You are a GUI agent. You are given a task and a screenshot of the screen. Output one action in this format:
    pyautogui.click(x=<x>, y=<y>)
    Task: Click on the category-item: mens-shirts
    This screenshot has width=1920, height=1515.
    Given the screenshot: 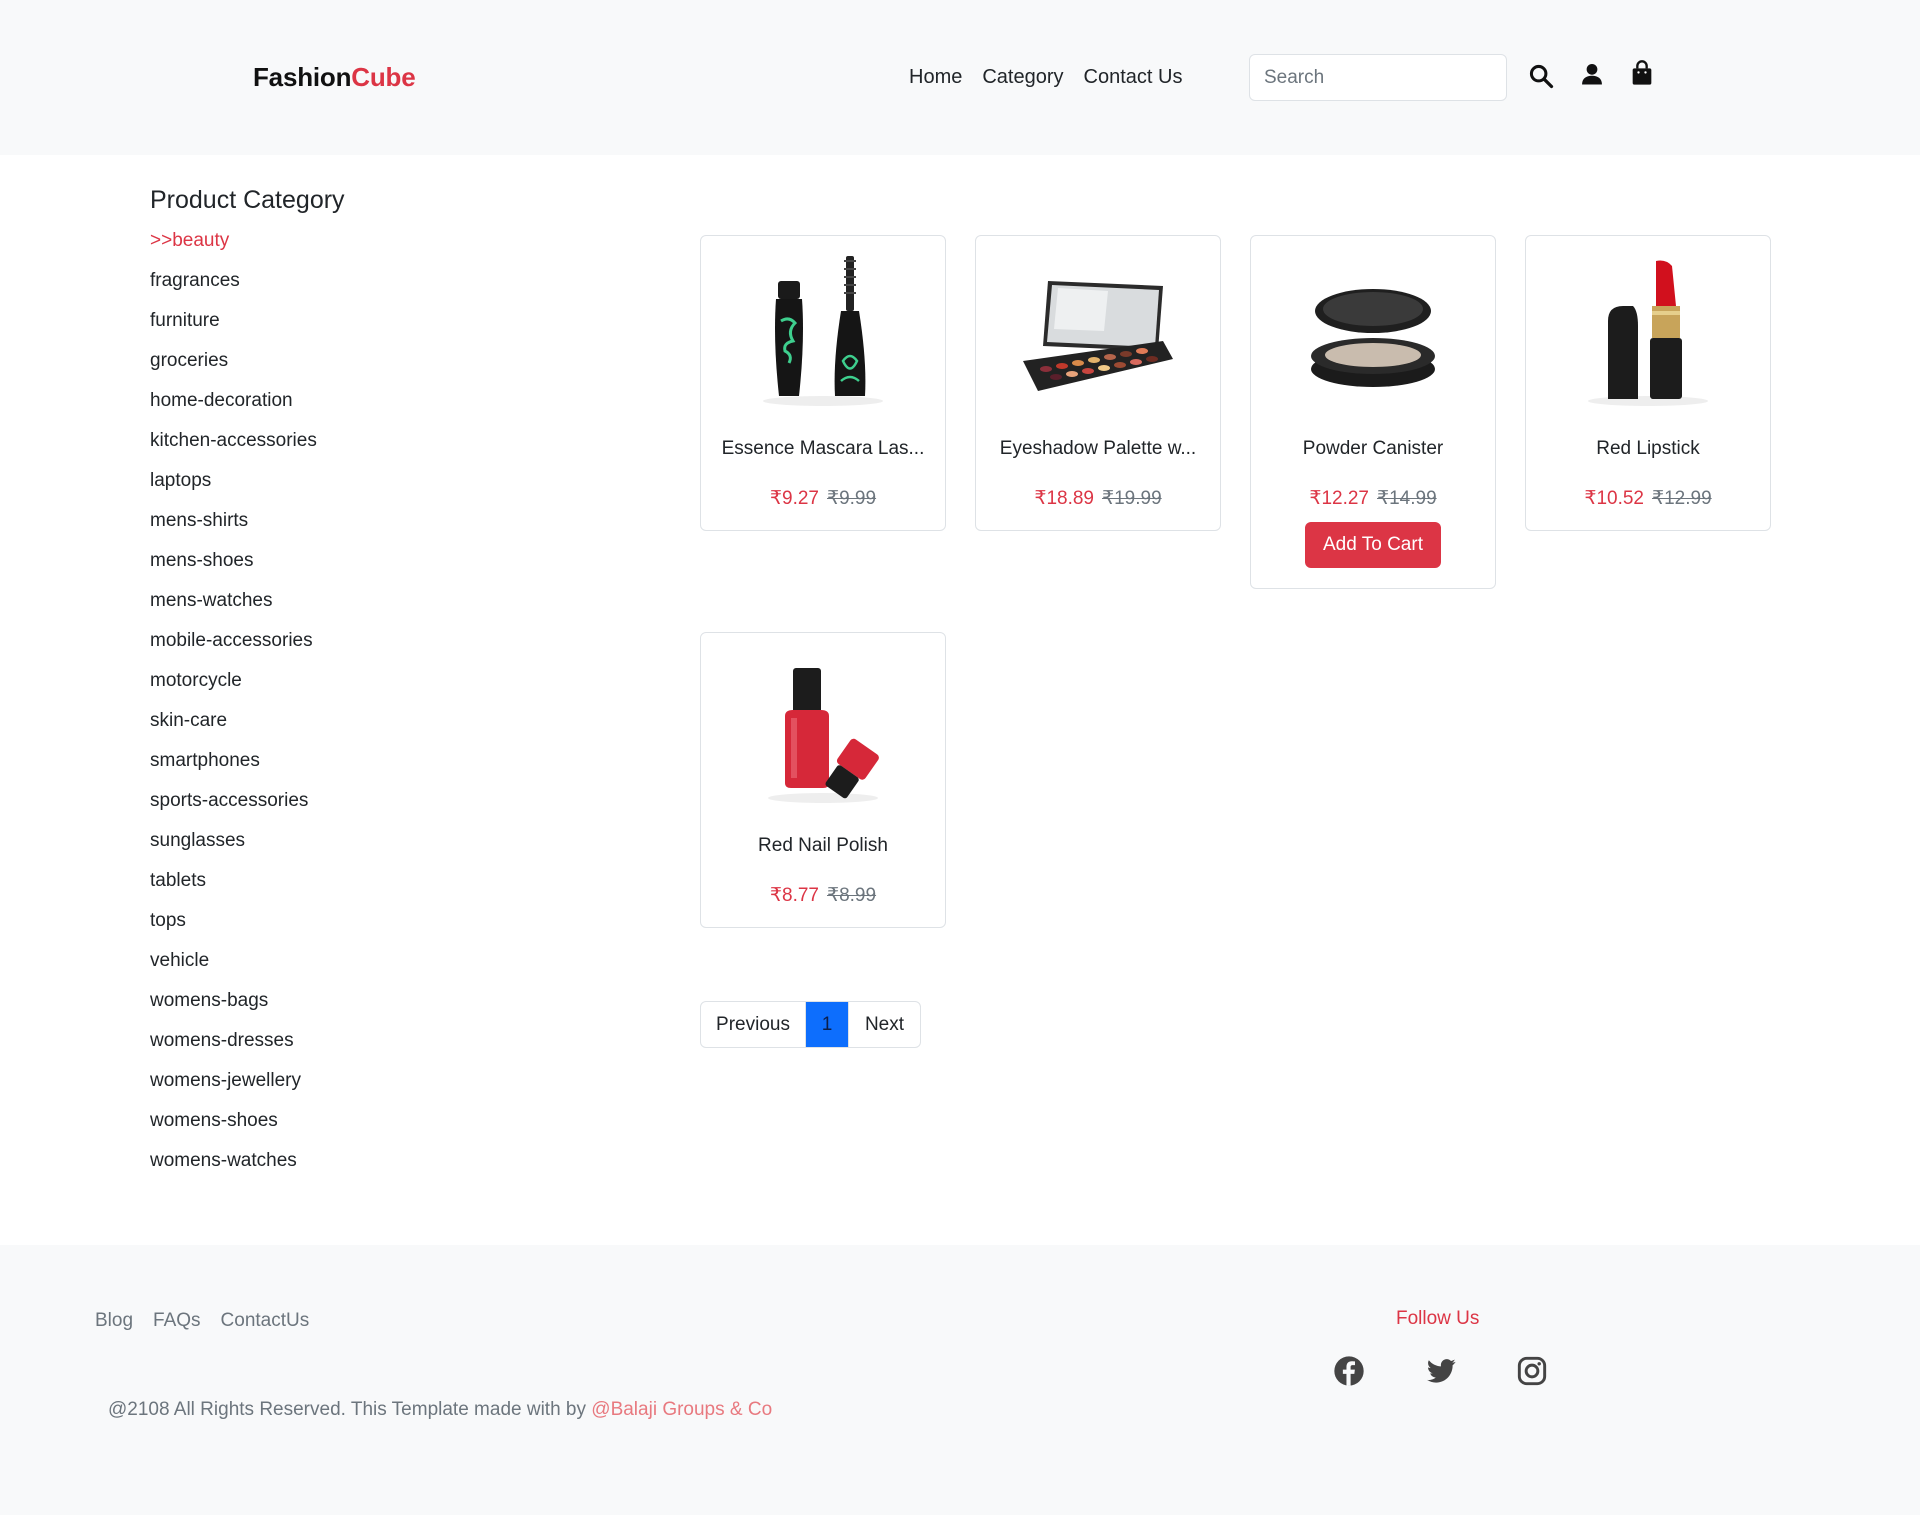 What is the action you would take?
    pyautogui.click(x=233, y=529)
    